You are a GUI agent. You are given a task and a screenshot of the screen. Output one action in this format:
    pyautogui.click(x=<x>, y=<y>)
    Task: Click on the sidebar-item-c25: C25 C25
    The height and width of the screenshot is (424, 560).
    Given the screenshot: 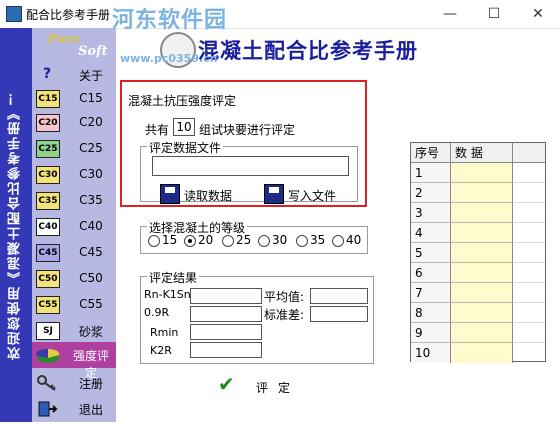 What is the action you would take?
    pyautogui.click(x=74, y=149)
    